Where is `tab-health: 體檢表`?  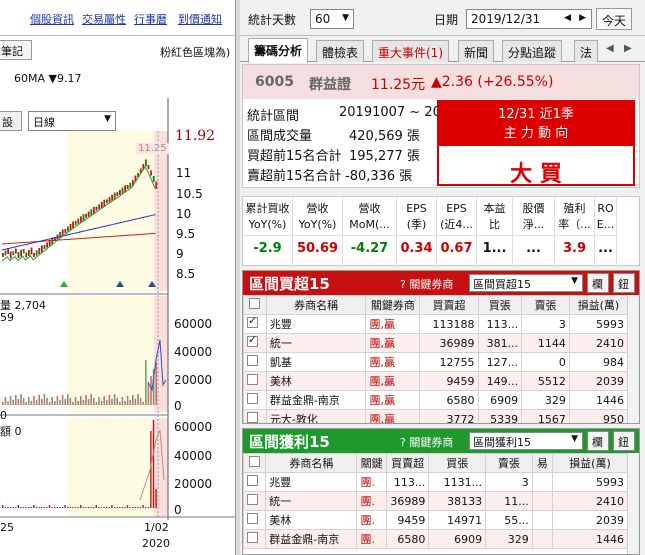
tab-health: 體檢表 is located at coordinates (340, 51).